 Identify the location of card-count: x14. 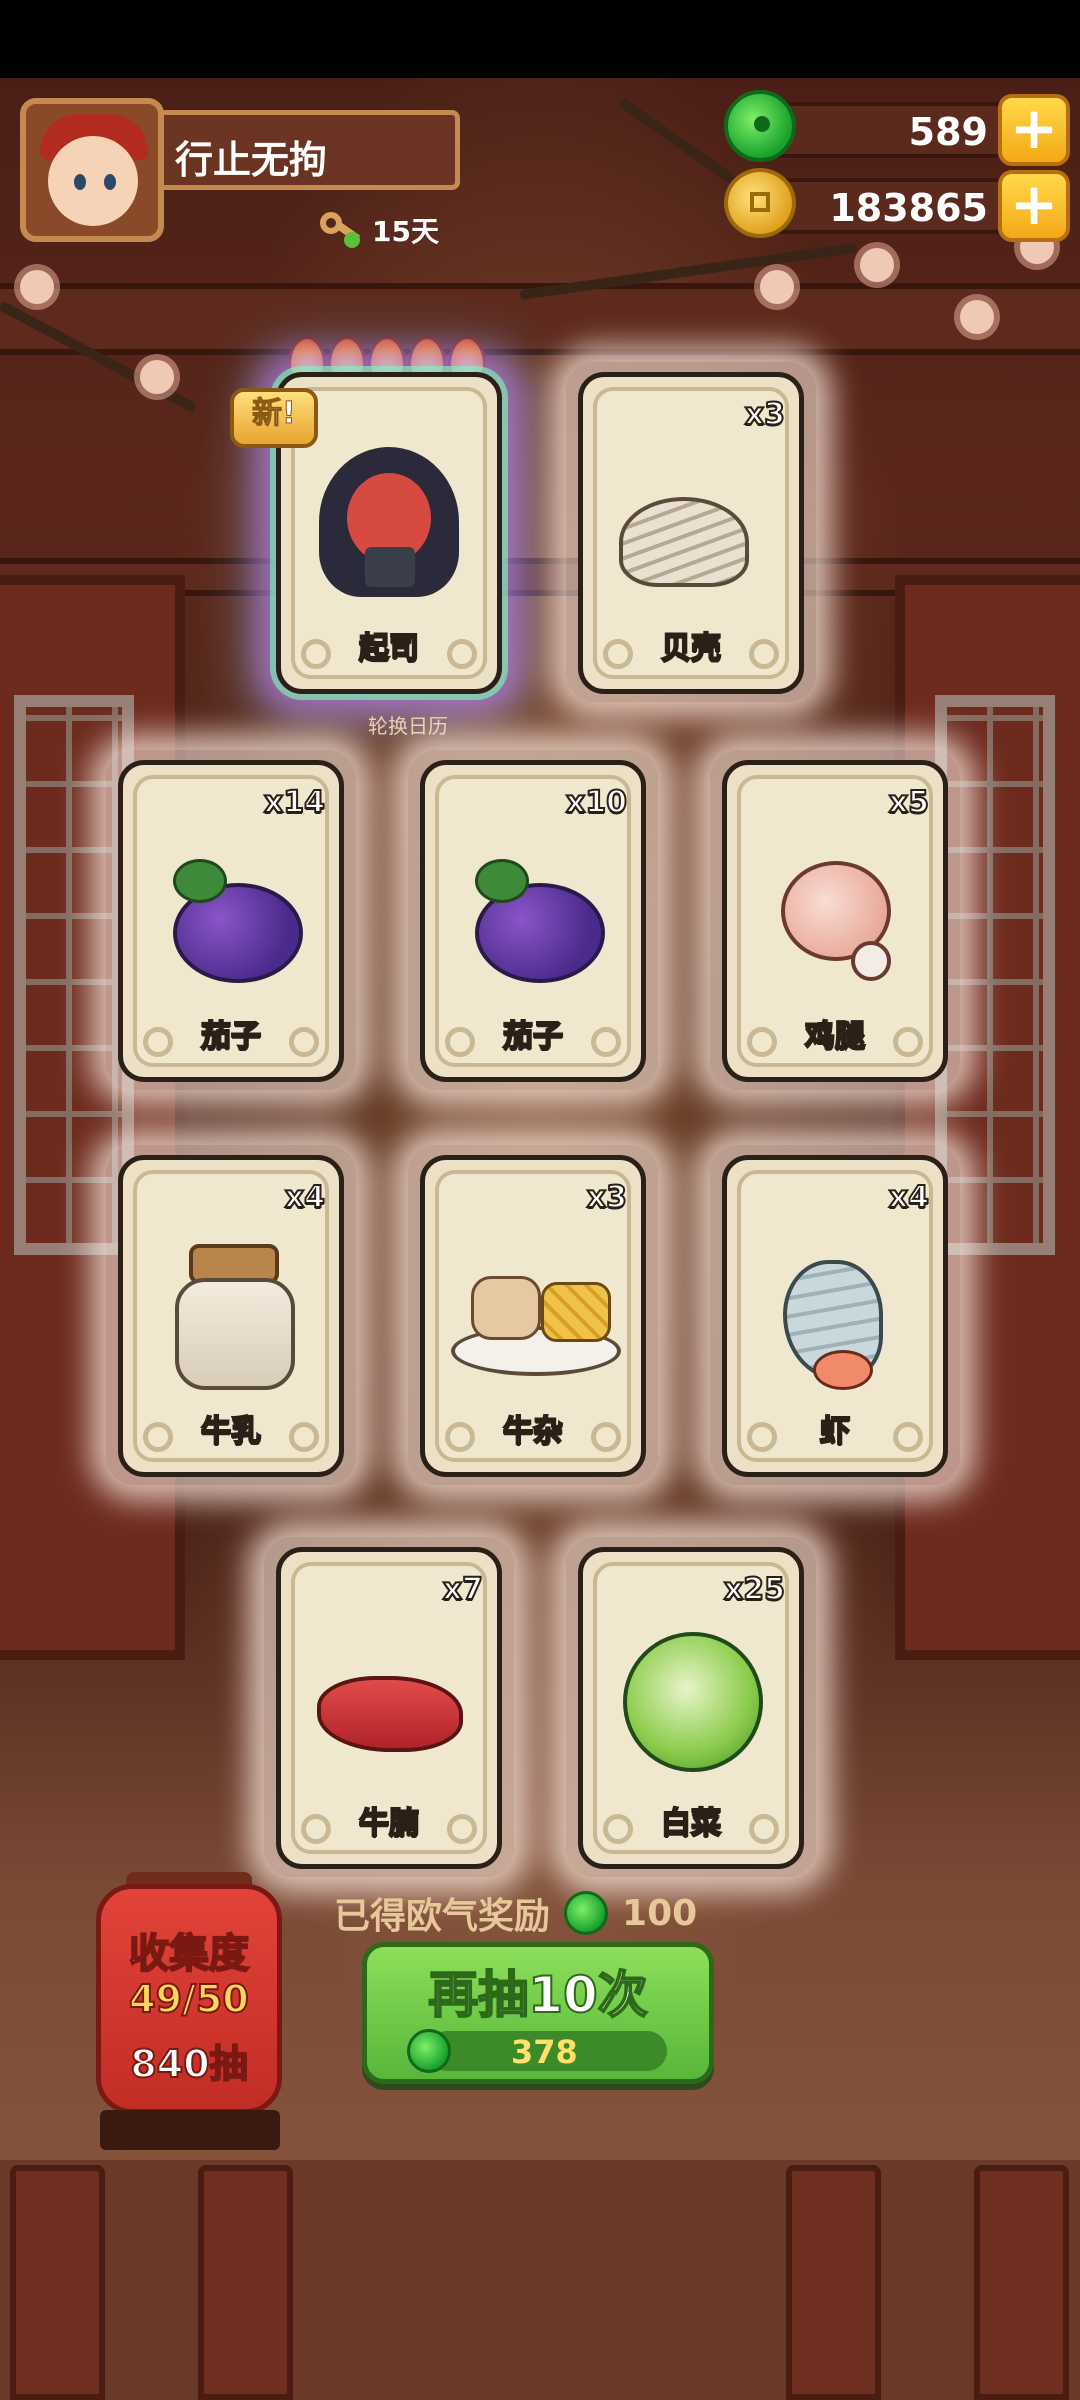
(294, 802).